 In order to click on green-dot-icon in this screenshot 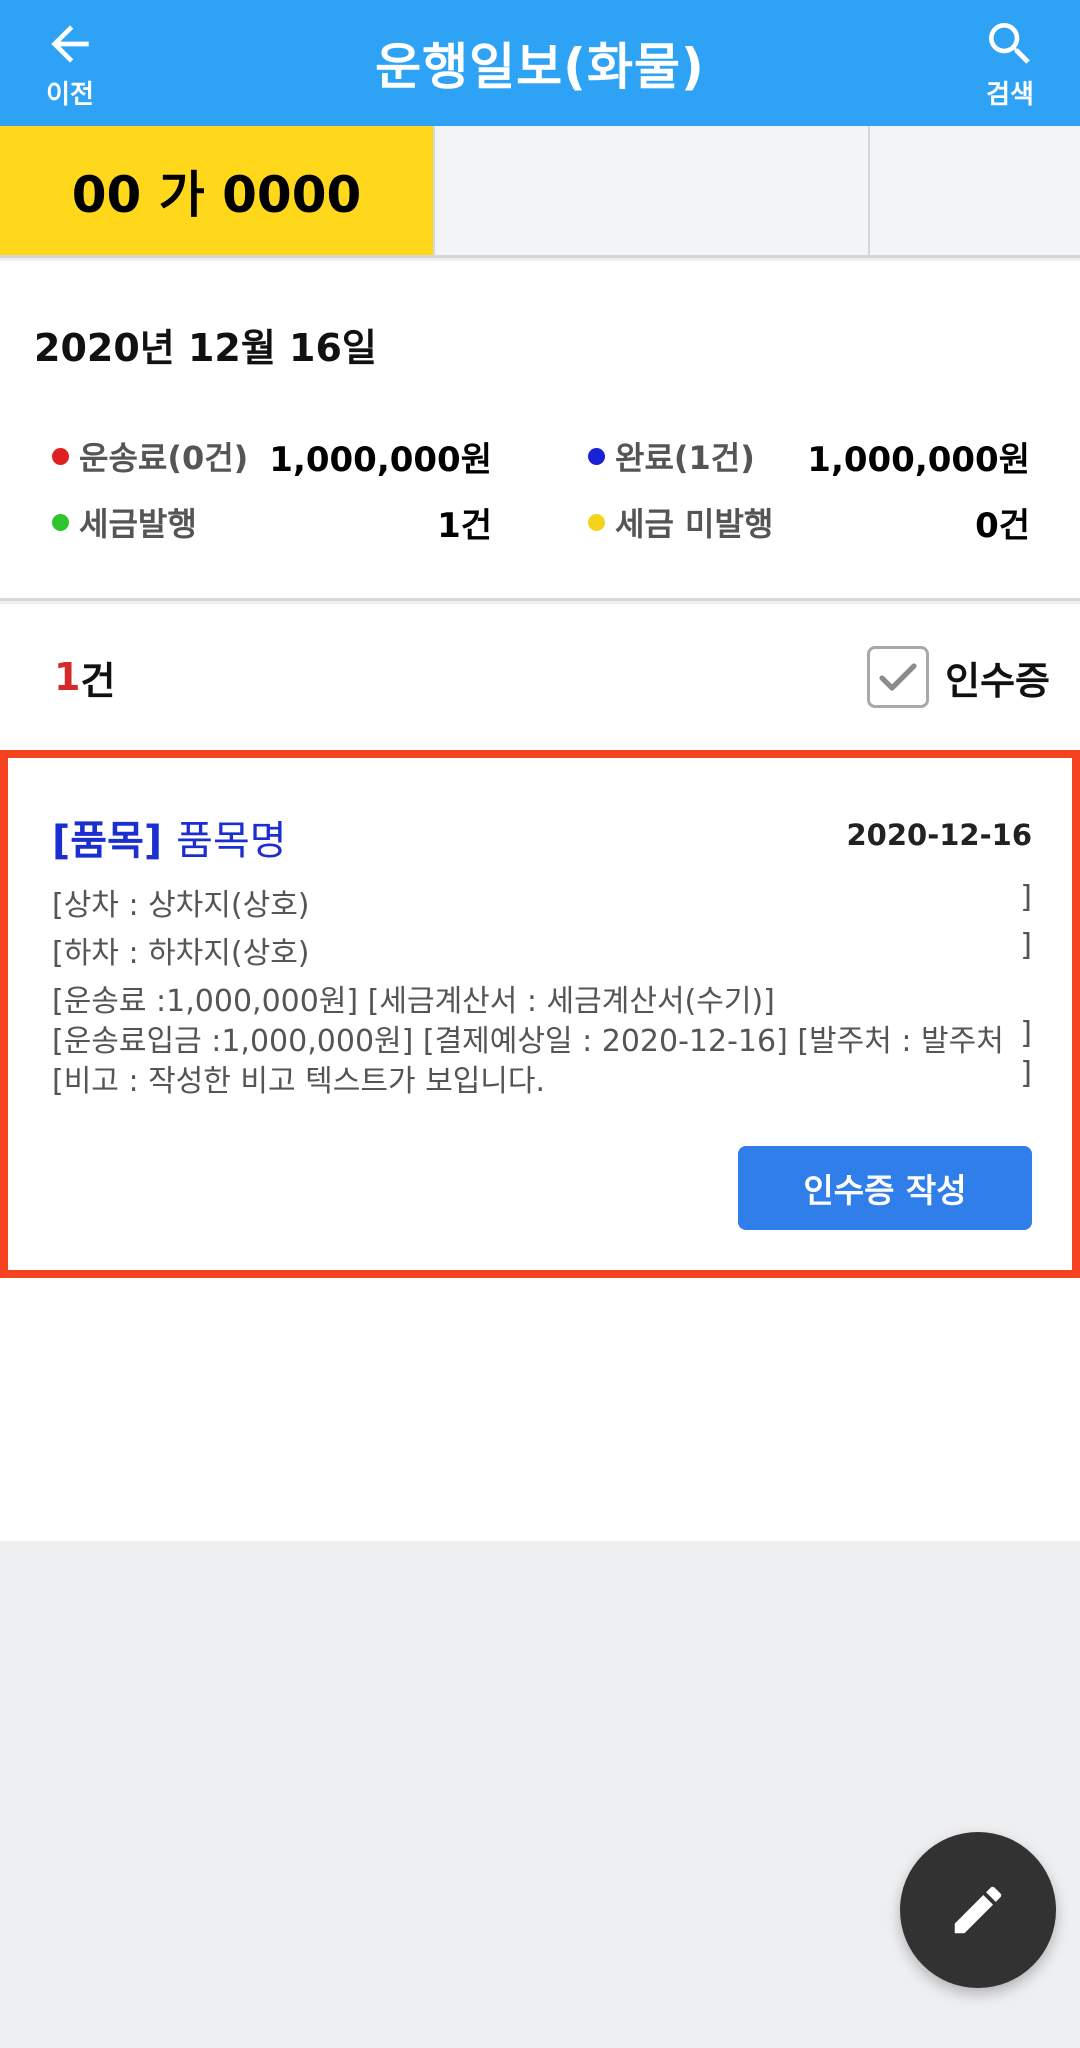, I will do `click(60, 522)`.